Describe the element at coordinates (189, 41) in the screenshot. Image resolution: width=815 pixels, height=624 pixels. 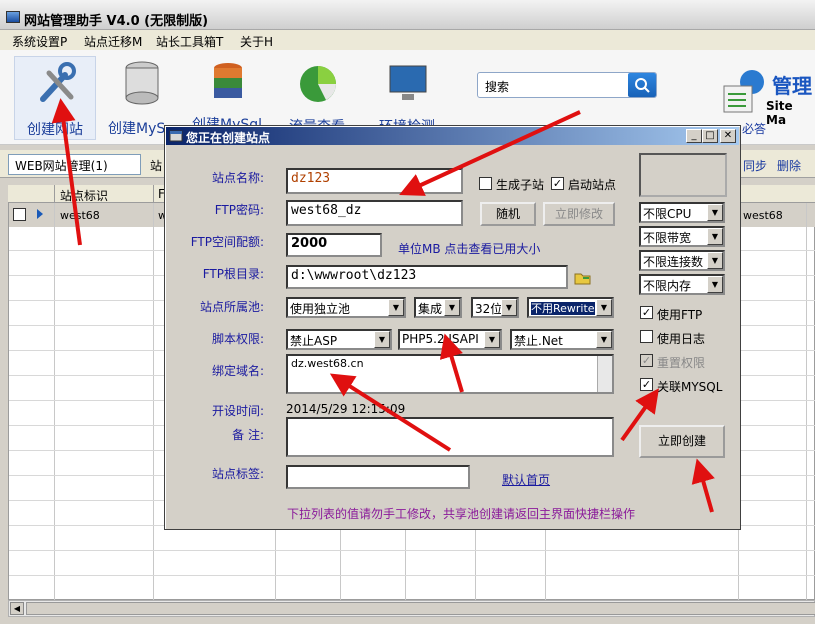
I see `menu-webmaster-tools: 站长工具箱T` at that location.